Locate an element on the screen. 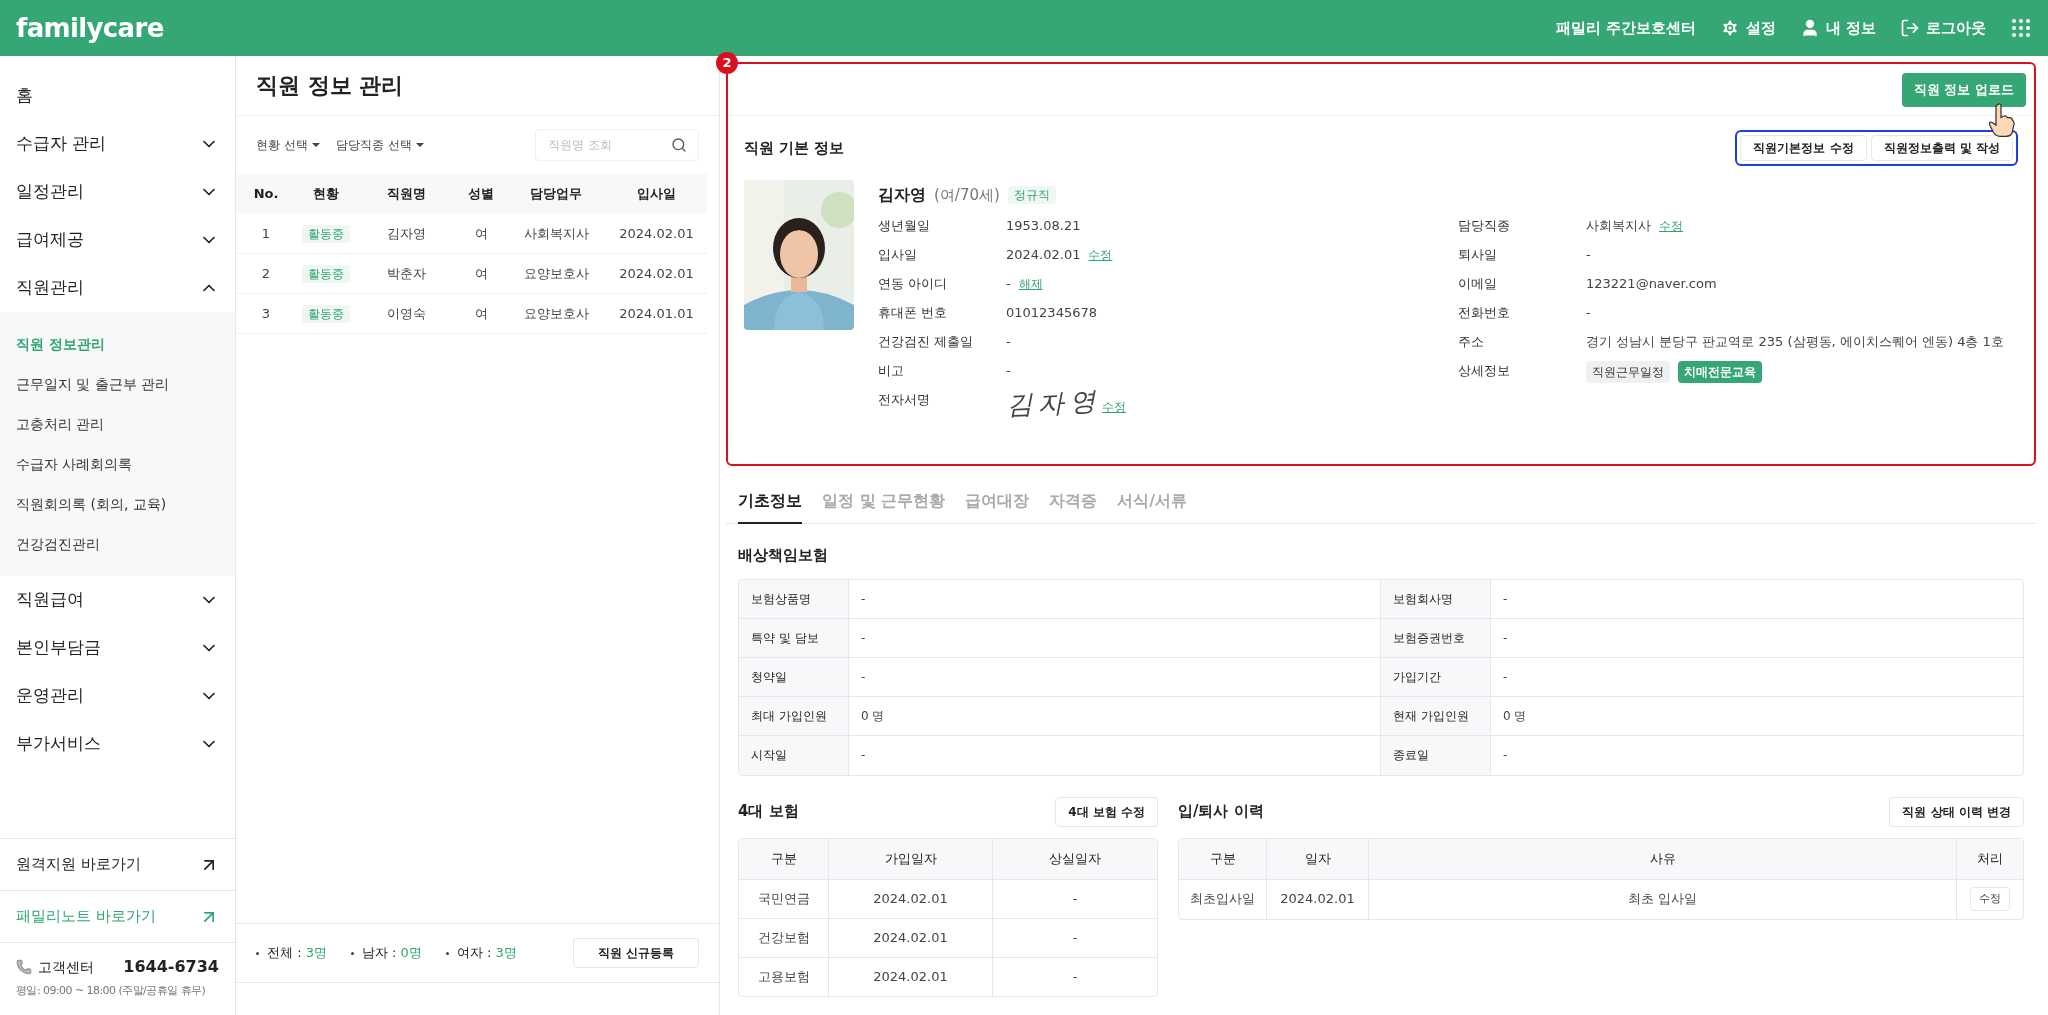  field-value: 1953.08.21 is located at coordinates (1043, 226).